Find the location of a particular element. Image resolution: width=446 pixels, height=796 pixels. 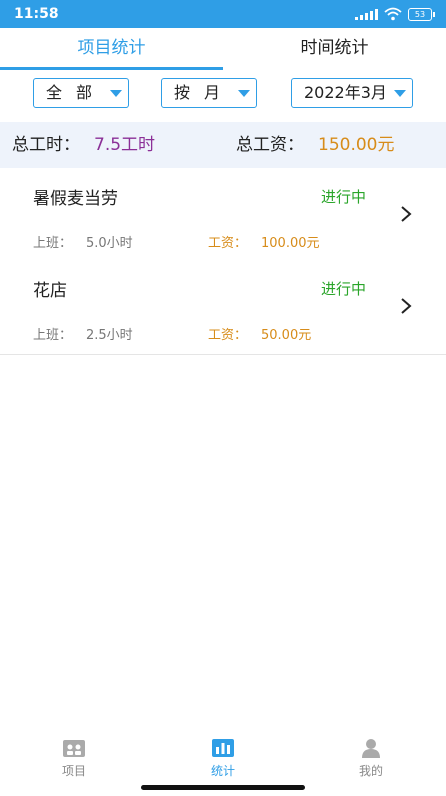

nav-item-stats: 统计 is located at coordinates (223, 758).